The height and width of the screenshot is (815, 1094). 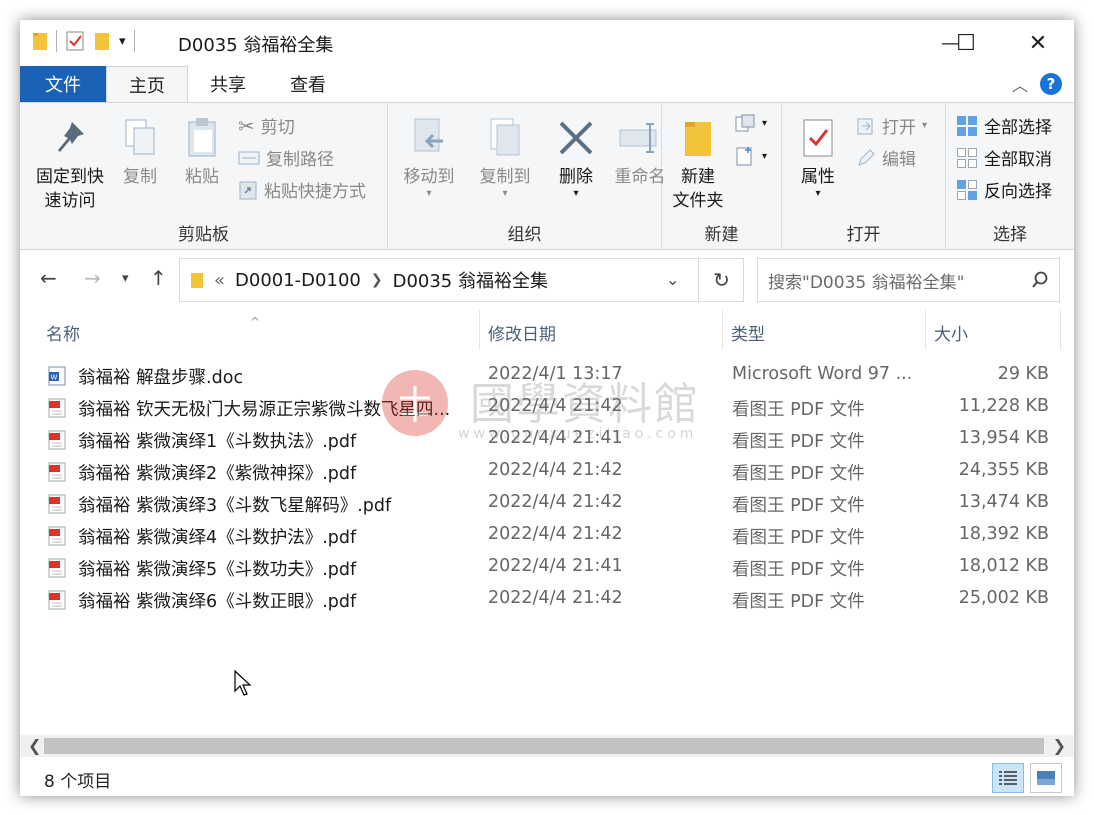 What do you see at coordinates (818, 155) in the screenshot?
I see `properties-button: 属性 ▾` at bounding box center [818, 155].